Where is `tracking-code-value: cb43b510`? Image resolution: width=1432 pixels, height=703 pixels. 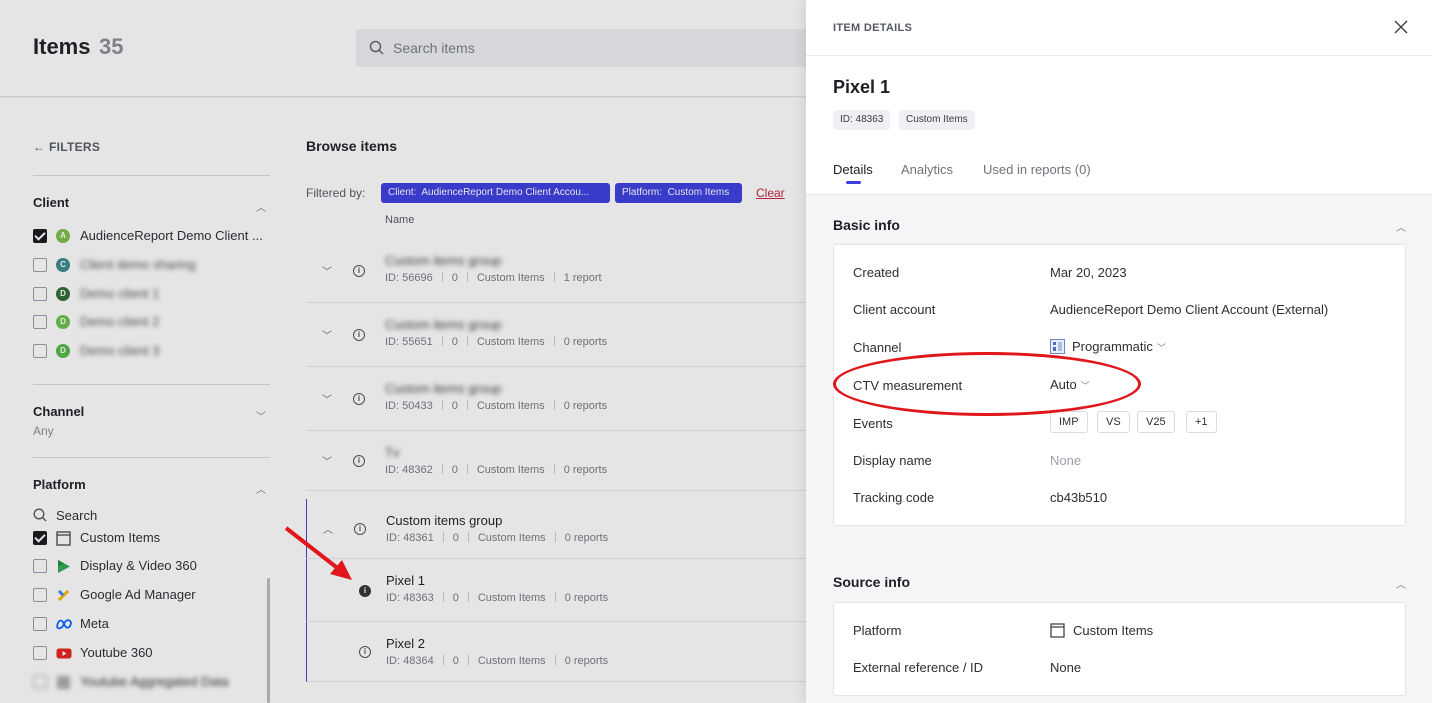 tracking-code-value: cb43b510 is located at coordinates (1079, 497).